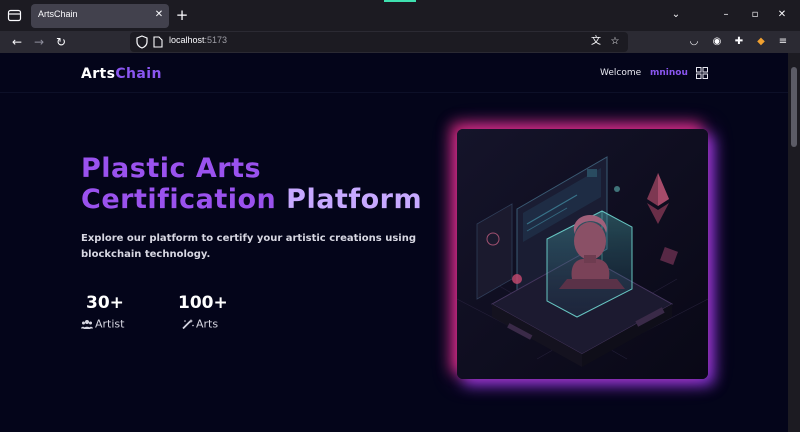 This screenshot has height=432, width=800. Describe the element at coordinates (61, 42) in the screenshot. I see `reload-icon: ↻` at that location.